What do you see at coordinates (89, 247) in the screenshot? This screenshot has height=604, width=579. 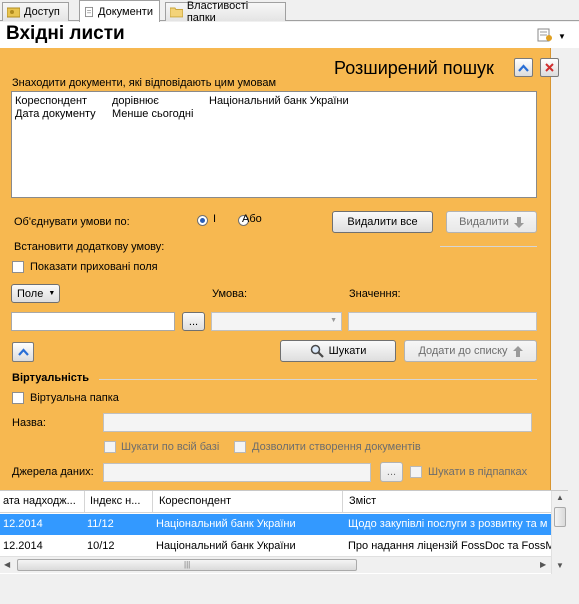 I see `add-condition-label: Встановити додаткову умову:` at bounding box center [89, 247].